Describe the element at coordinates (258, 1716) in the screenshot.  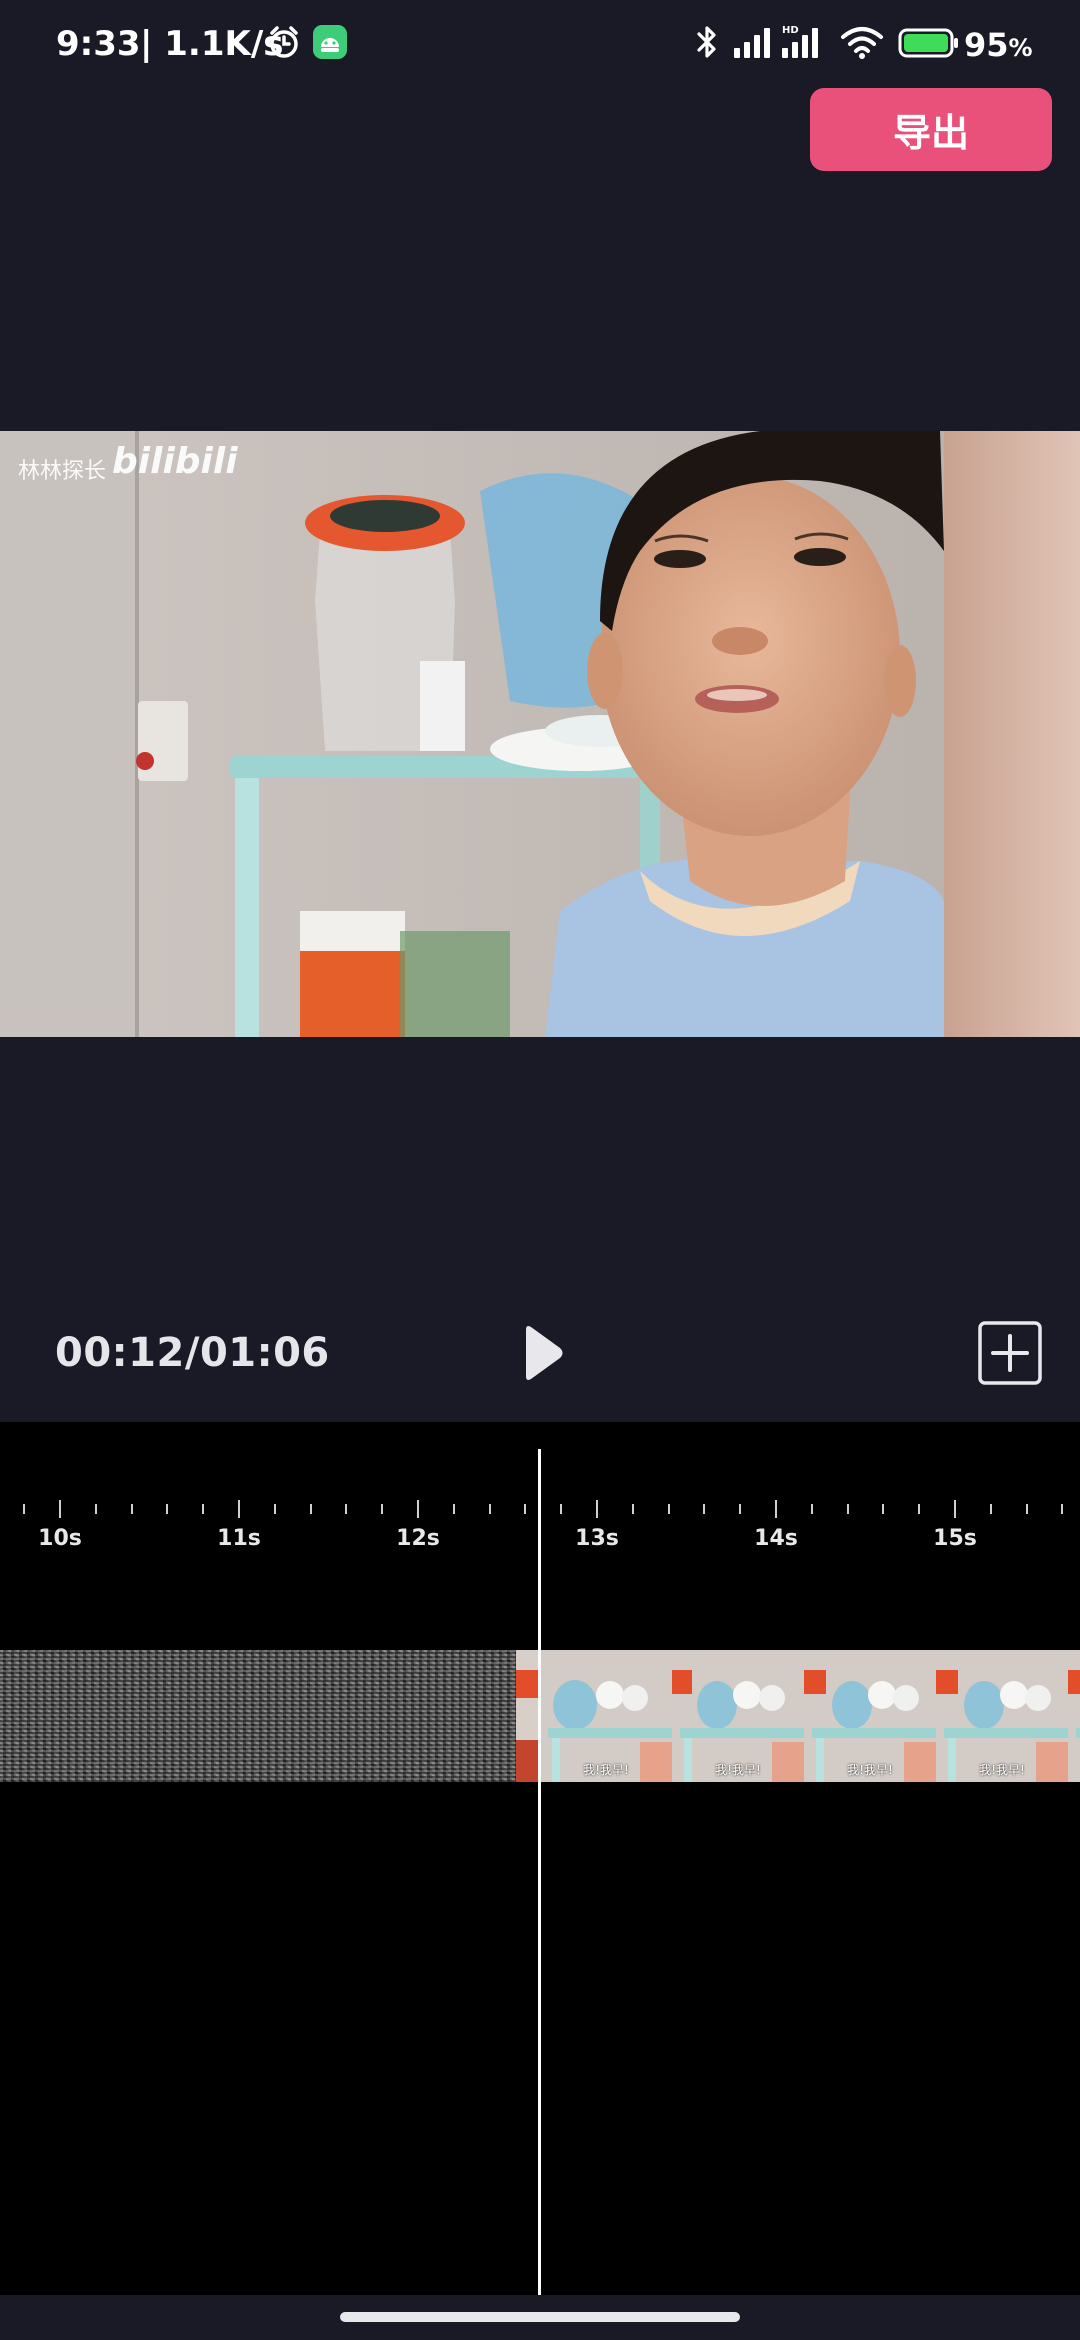
I see `blank-clip` at that location.